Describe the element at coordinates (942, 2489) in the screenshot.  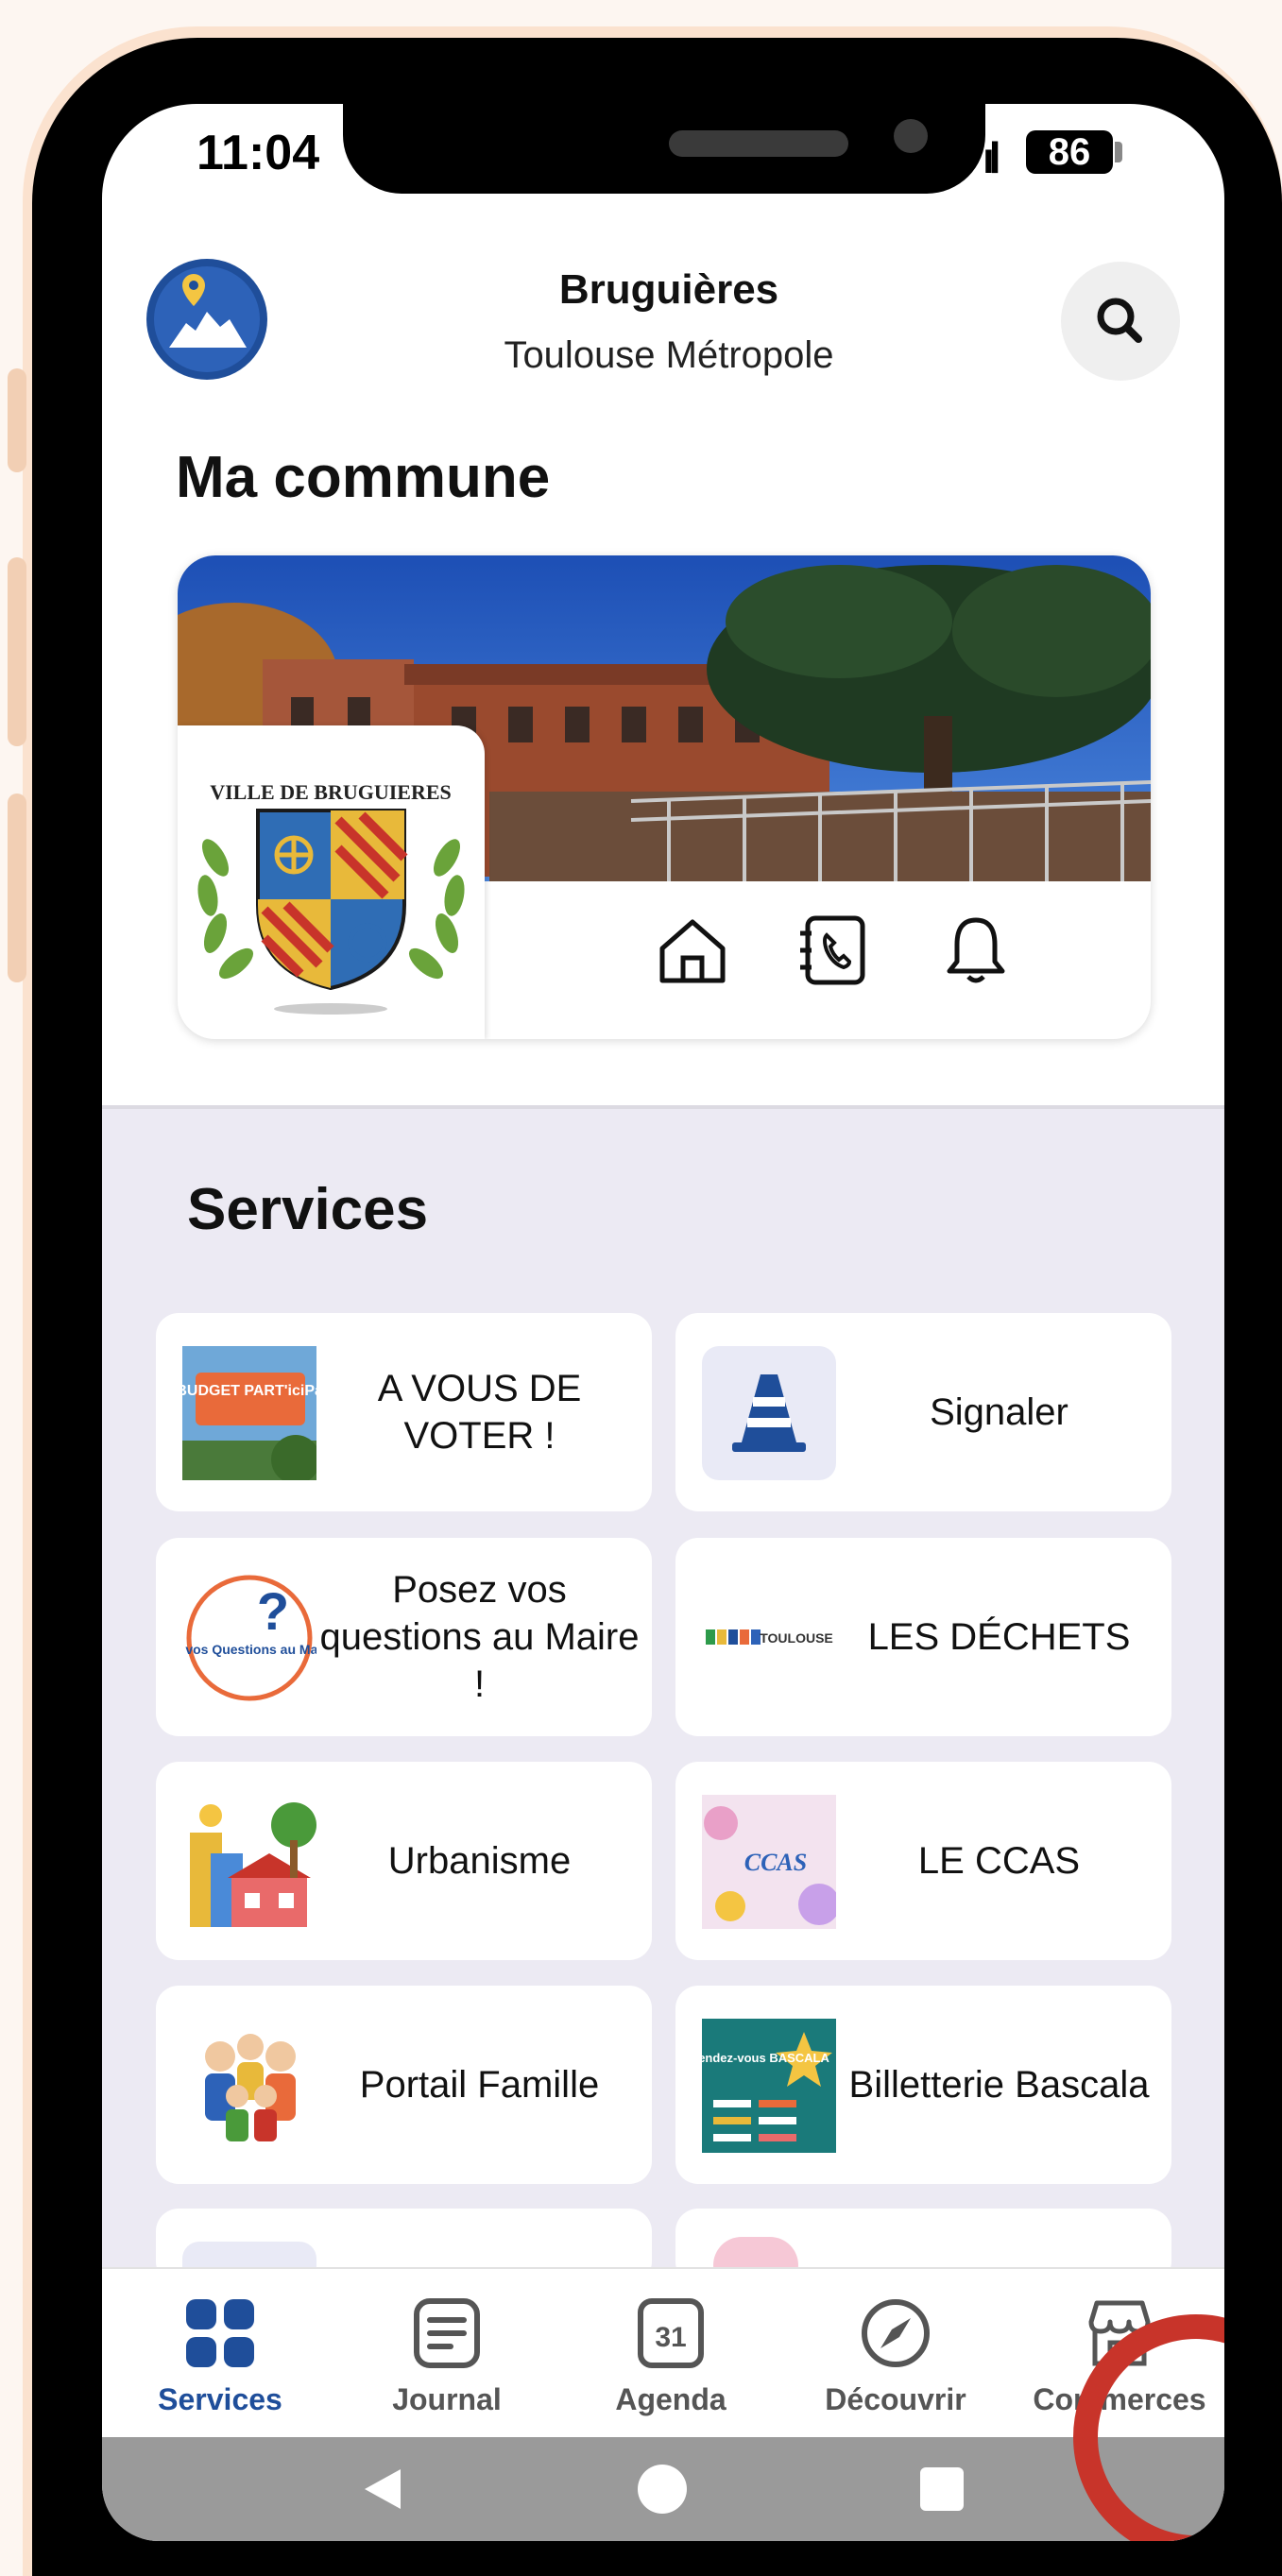
I see `recents-icon` at that location.